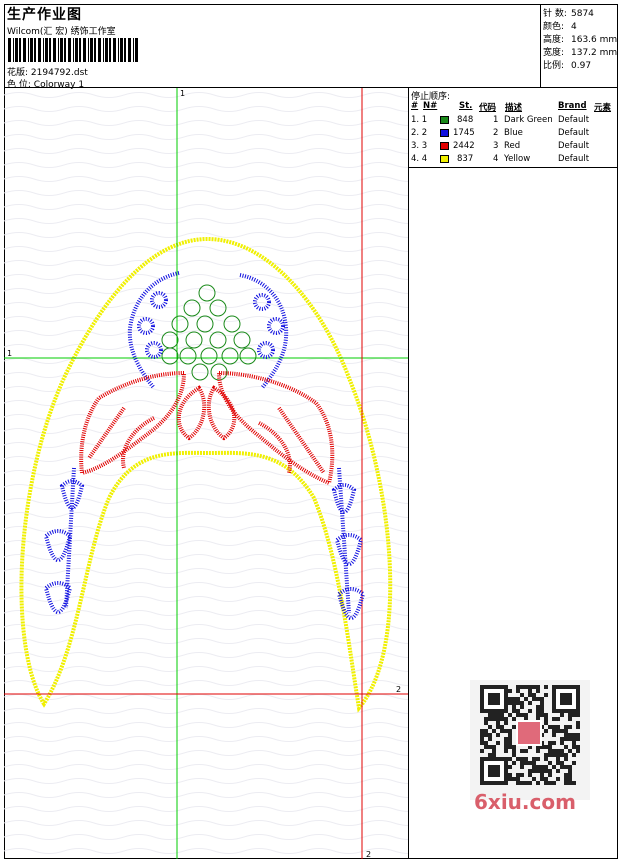  What do you see at coordinates (580, 53) in the screenshot?
I see `spec-width: 宽度: 137.2 mm` at bounding box center [580, 53].